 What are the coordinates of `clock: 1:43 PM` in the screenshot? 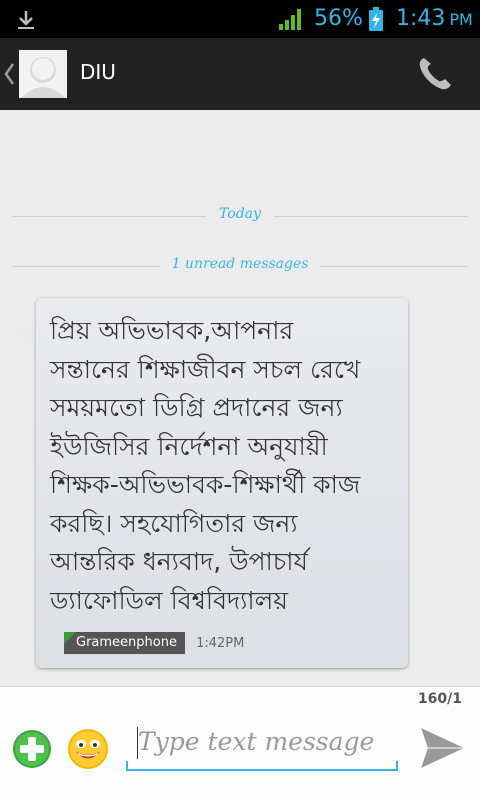 It's located at (434, 18).